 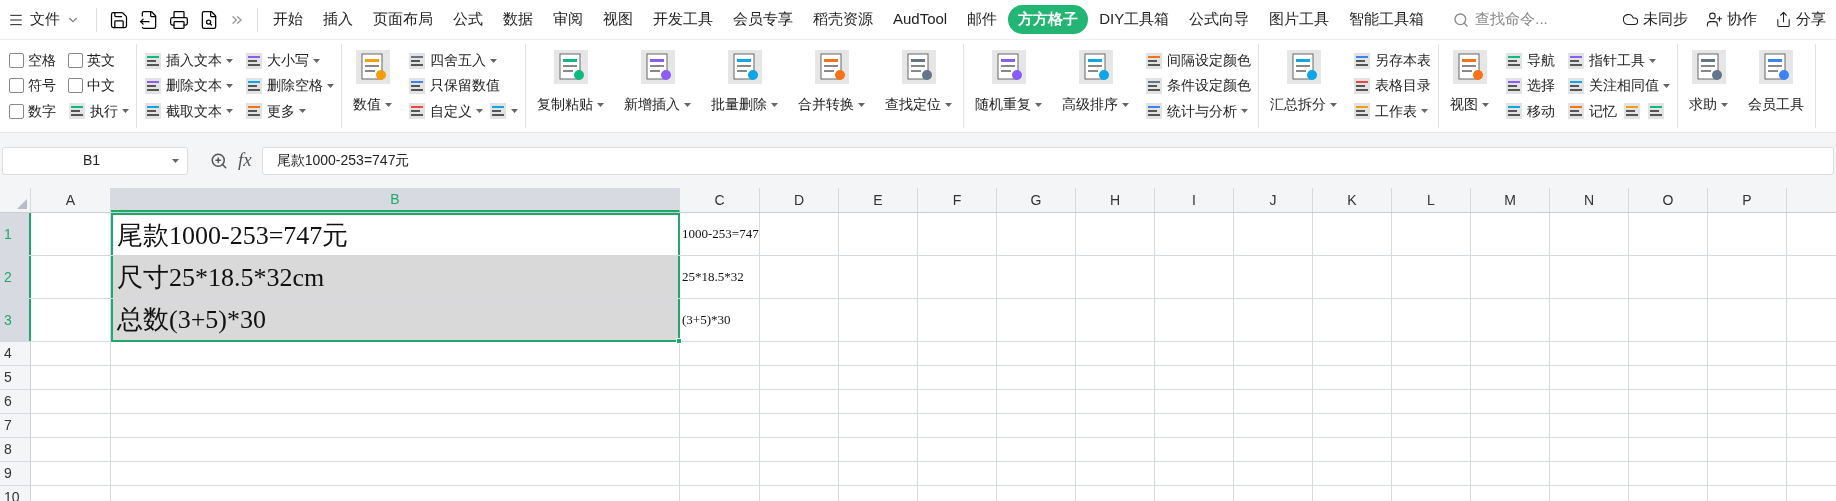 What do you see at coordinates (1783, 19) in the screenshot?
I see `share-icon` at bounding box center [1783, 19].